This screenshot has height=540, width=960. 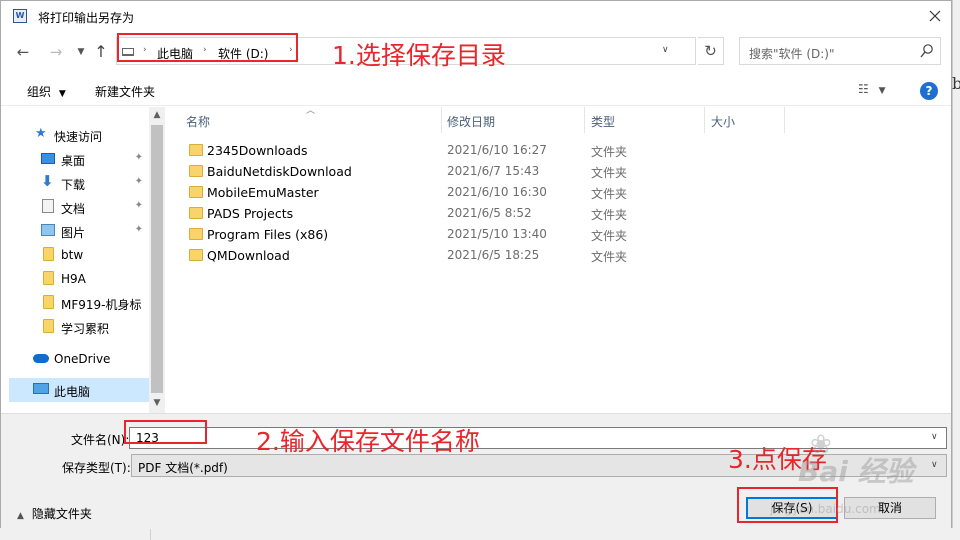 What do you see at coordinates (157, 115) in the screenshot?
I see `scroll-up-icon: ▲` at bounding box center [157, 115].